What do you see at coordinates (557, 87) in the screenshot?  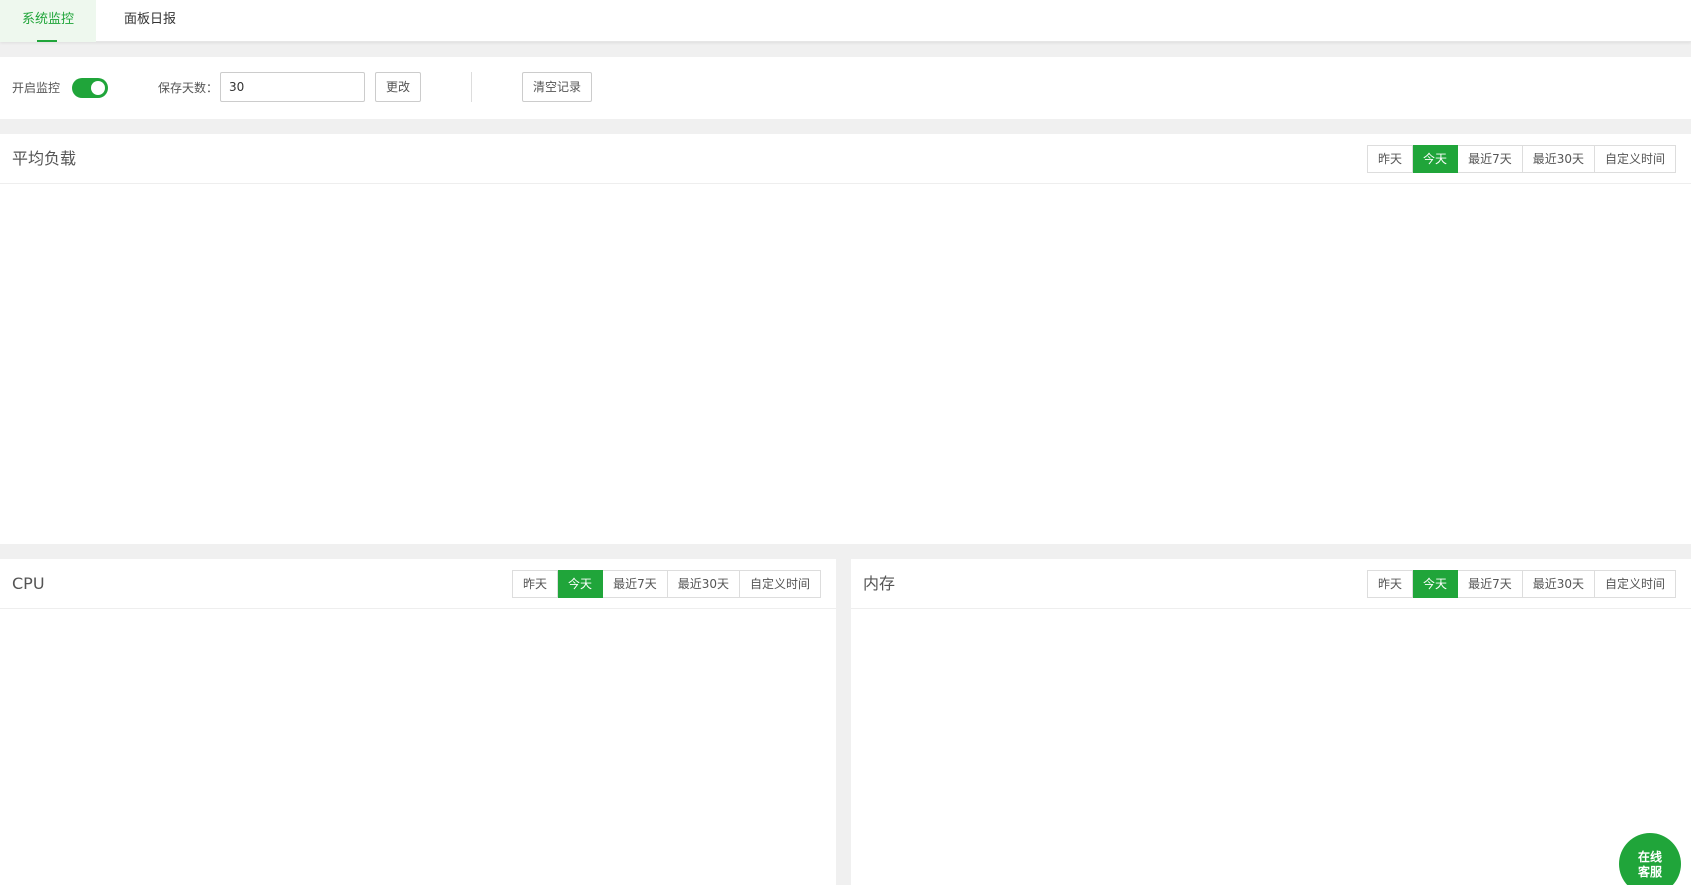 I see `clear-records-button: 清空记录` at bounding box center [557, 87].